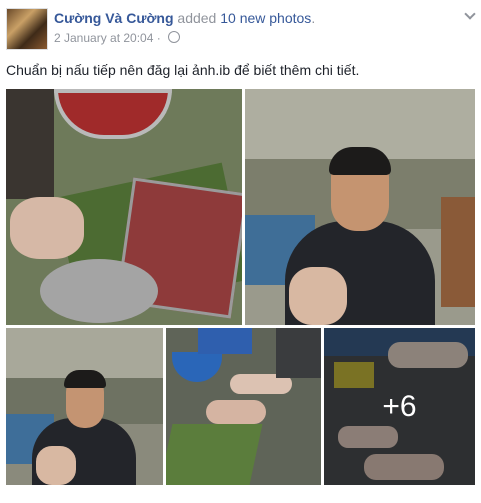 Image resolution: width=481 pixels, height=503 pixels. I want to click on more-photos-overlay: +6, so click(399, 406).